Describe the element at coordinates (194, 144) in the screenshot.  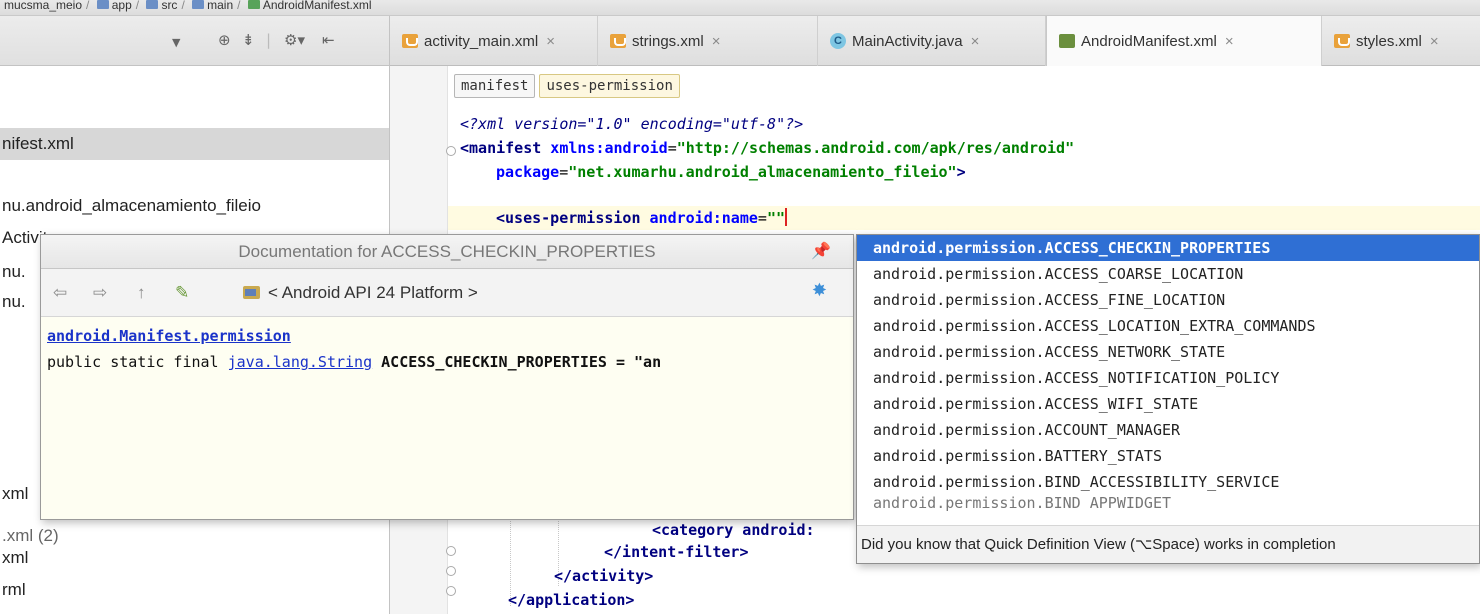
I see `tree-item-manifest: nifest.xml` at that location.